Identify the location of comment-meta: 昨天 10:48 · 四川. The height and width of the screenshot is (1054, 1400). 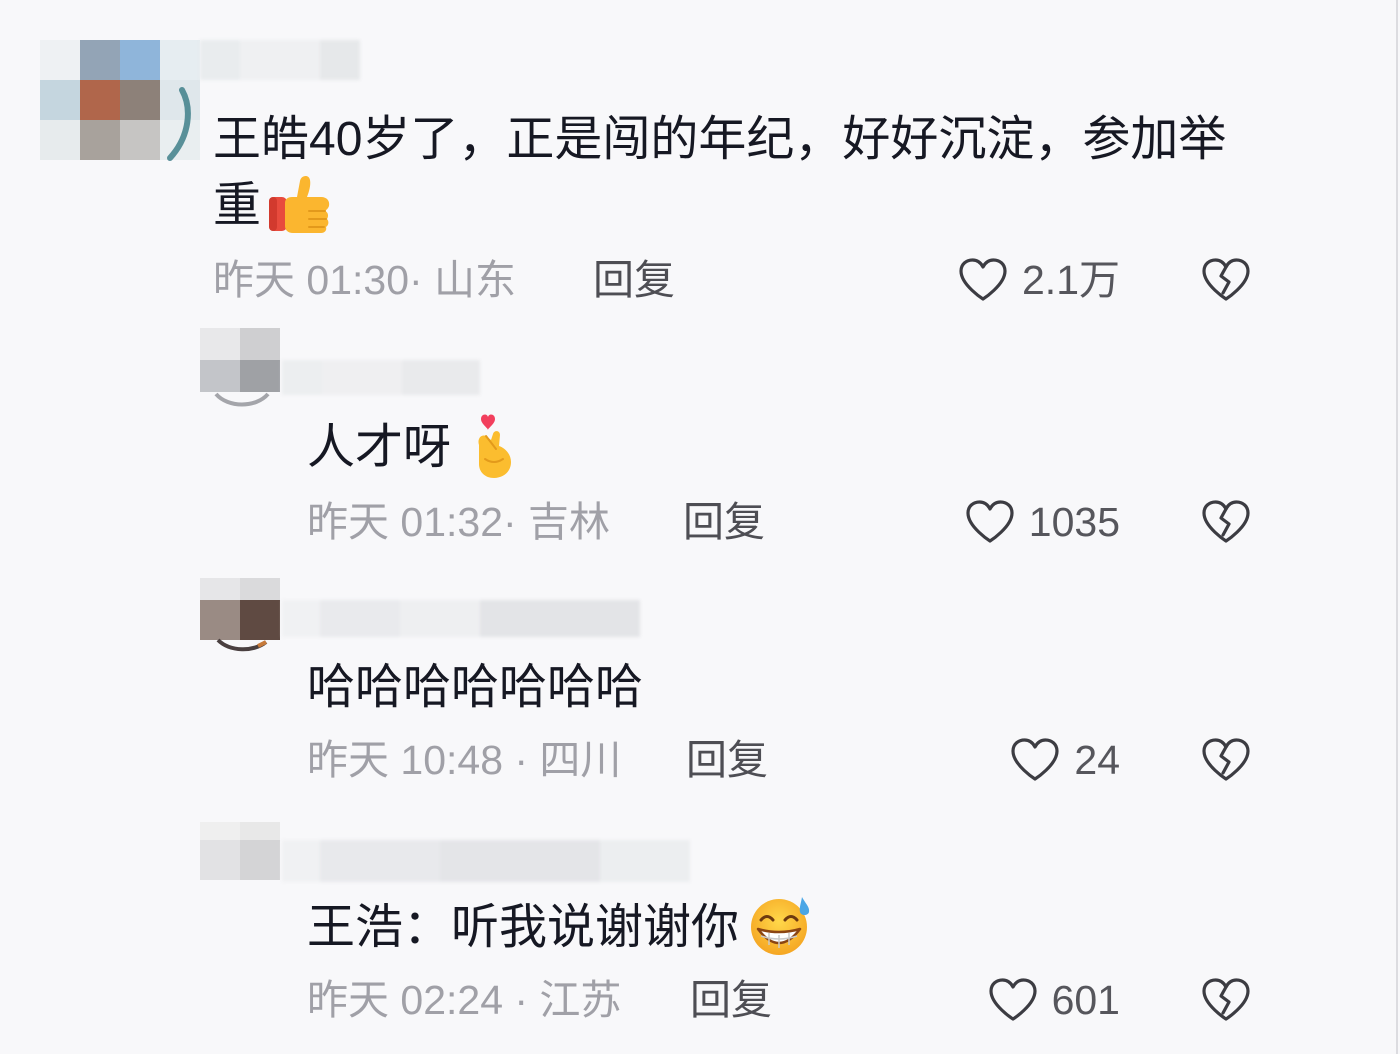
(464, 760).